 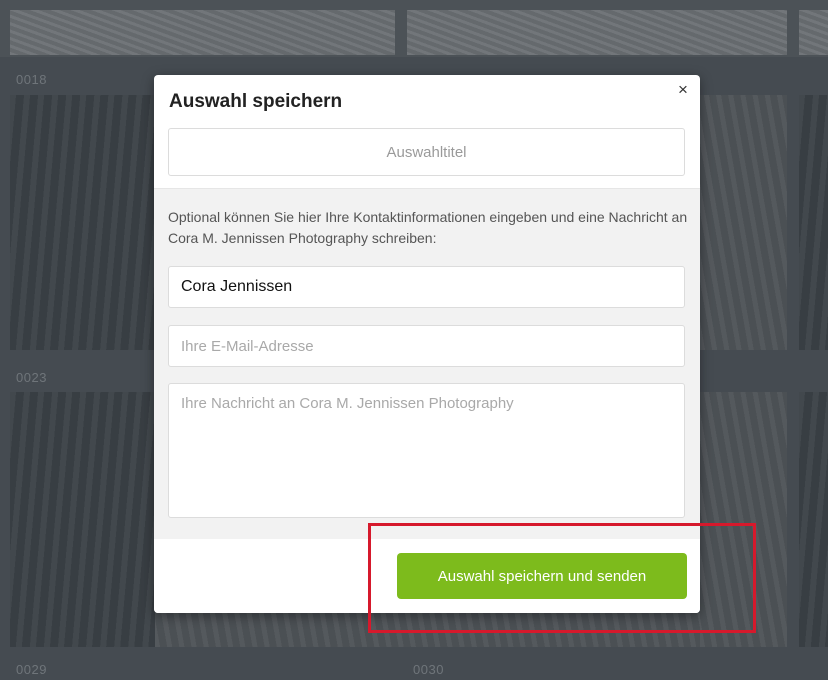 What do you see at coordinates (426, 287) in the screenshot?
I see `name-input` at bounding box center [426, 287].